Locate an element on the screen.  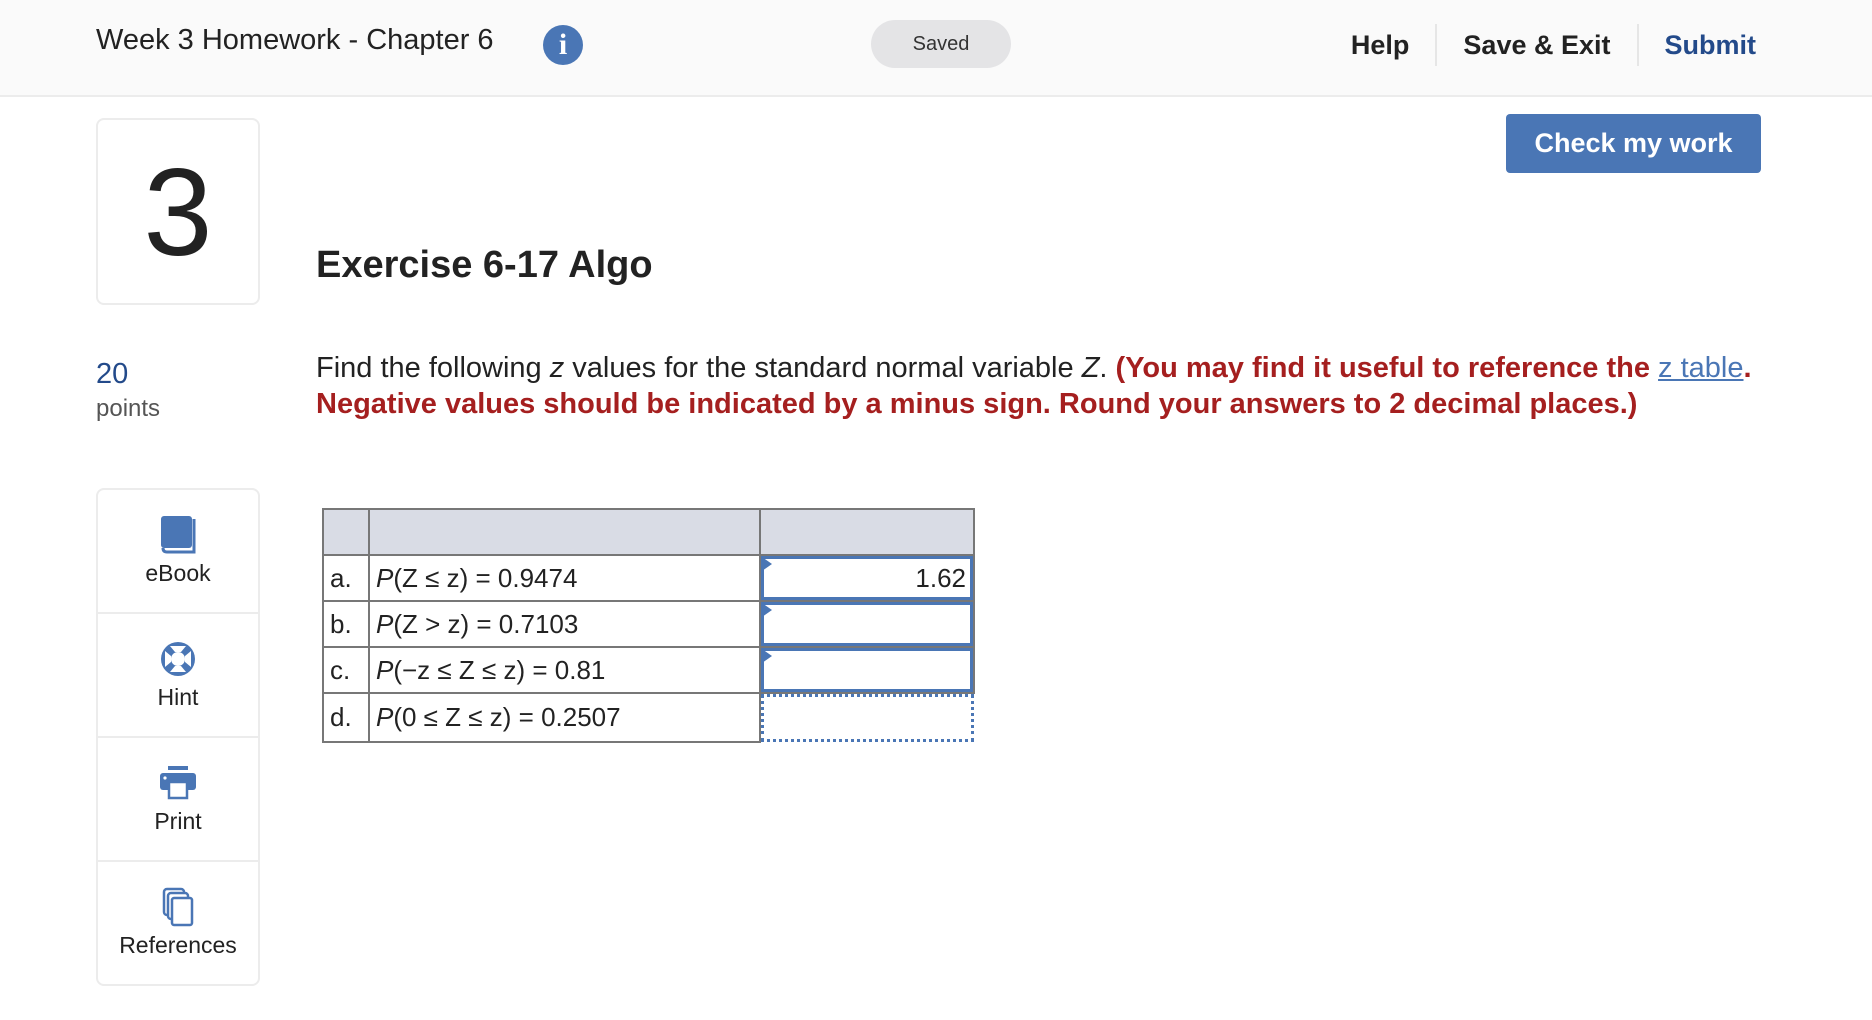
probability-statement: P(Z ≤ z) = 0.9474 is located at coordinates (564, 578).